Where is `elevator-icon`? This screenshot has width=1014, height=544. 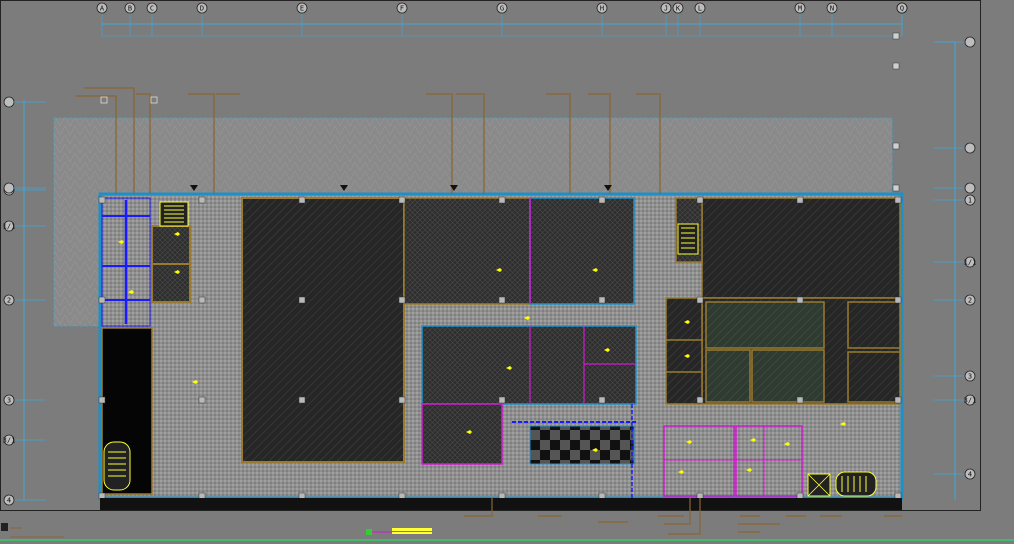
elevator-icon is located at coordinates (819, 485).